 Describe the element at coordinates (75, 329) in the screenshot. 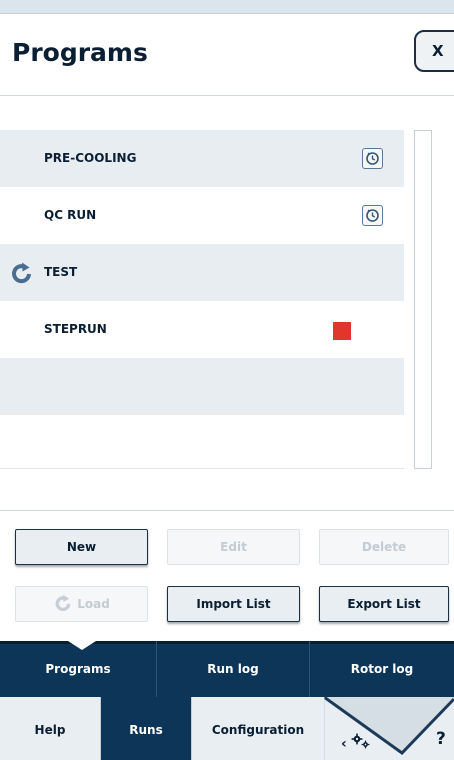

I see `program-name: STEPRUN` at that location.